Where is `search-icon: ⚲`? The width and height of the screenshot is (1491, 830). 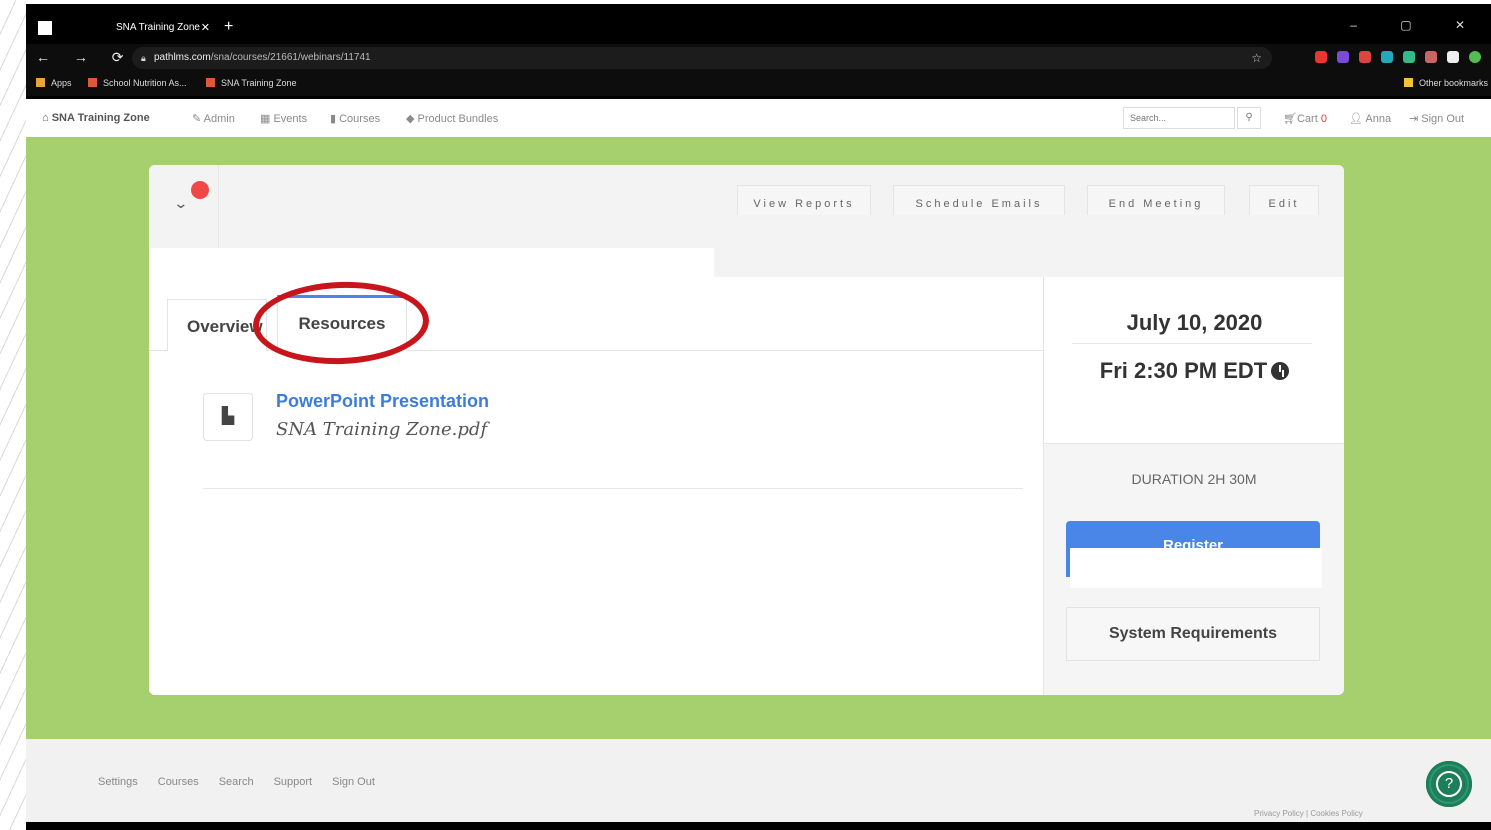
search-icon: ⚲ is located at coordinates (1249, 117).